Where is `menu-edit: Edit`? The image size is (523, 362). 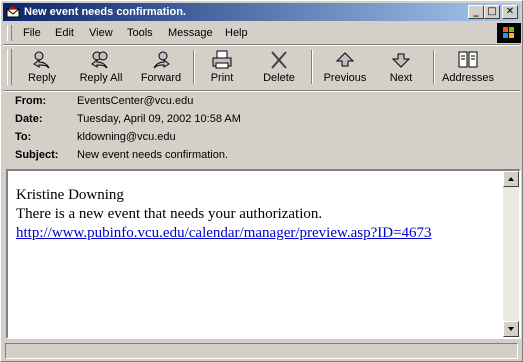 menu-edit: Edit is located at coordinates (64, 33).